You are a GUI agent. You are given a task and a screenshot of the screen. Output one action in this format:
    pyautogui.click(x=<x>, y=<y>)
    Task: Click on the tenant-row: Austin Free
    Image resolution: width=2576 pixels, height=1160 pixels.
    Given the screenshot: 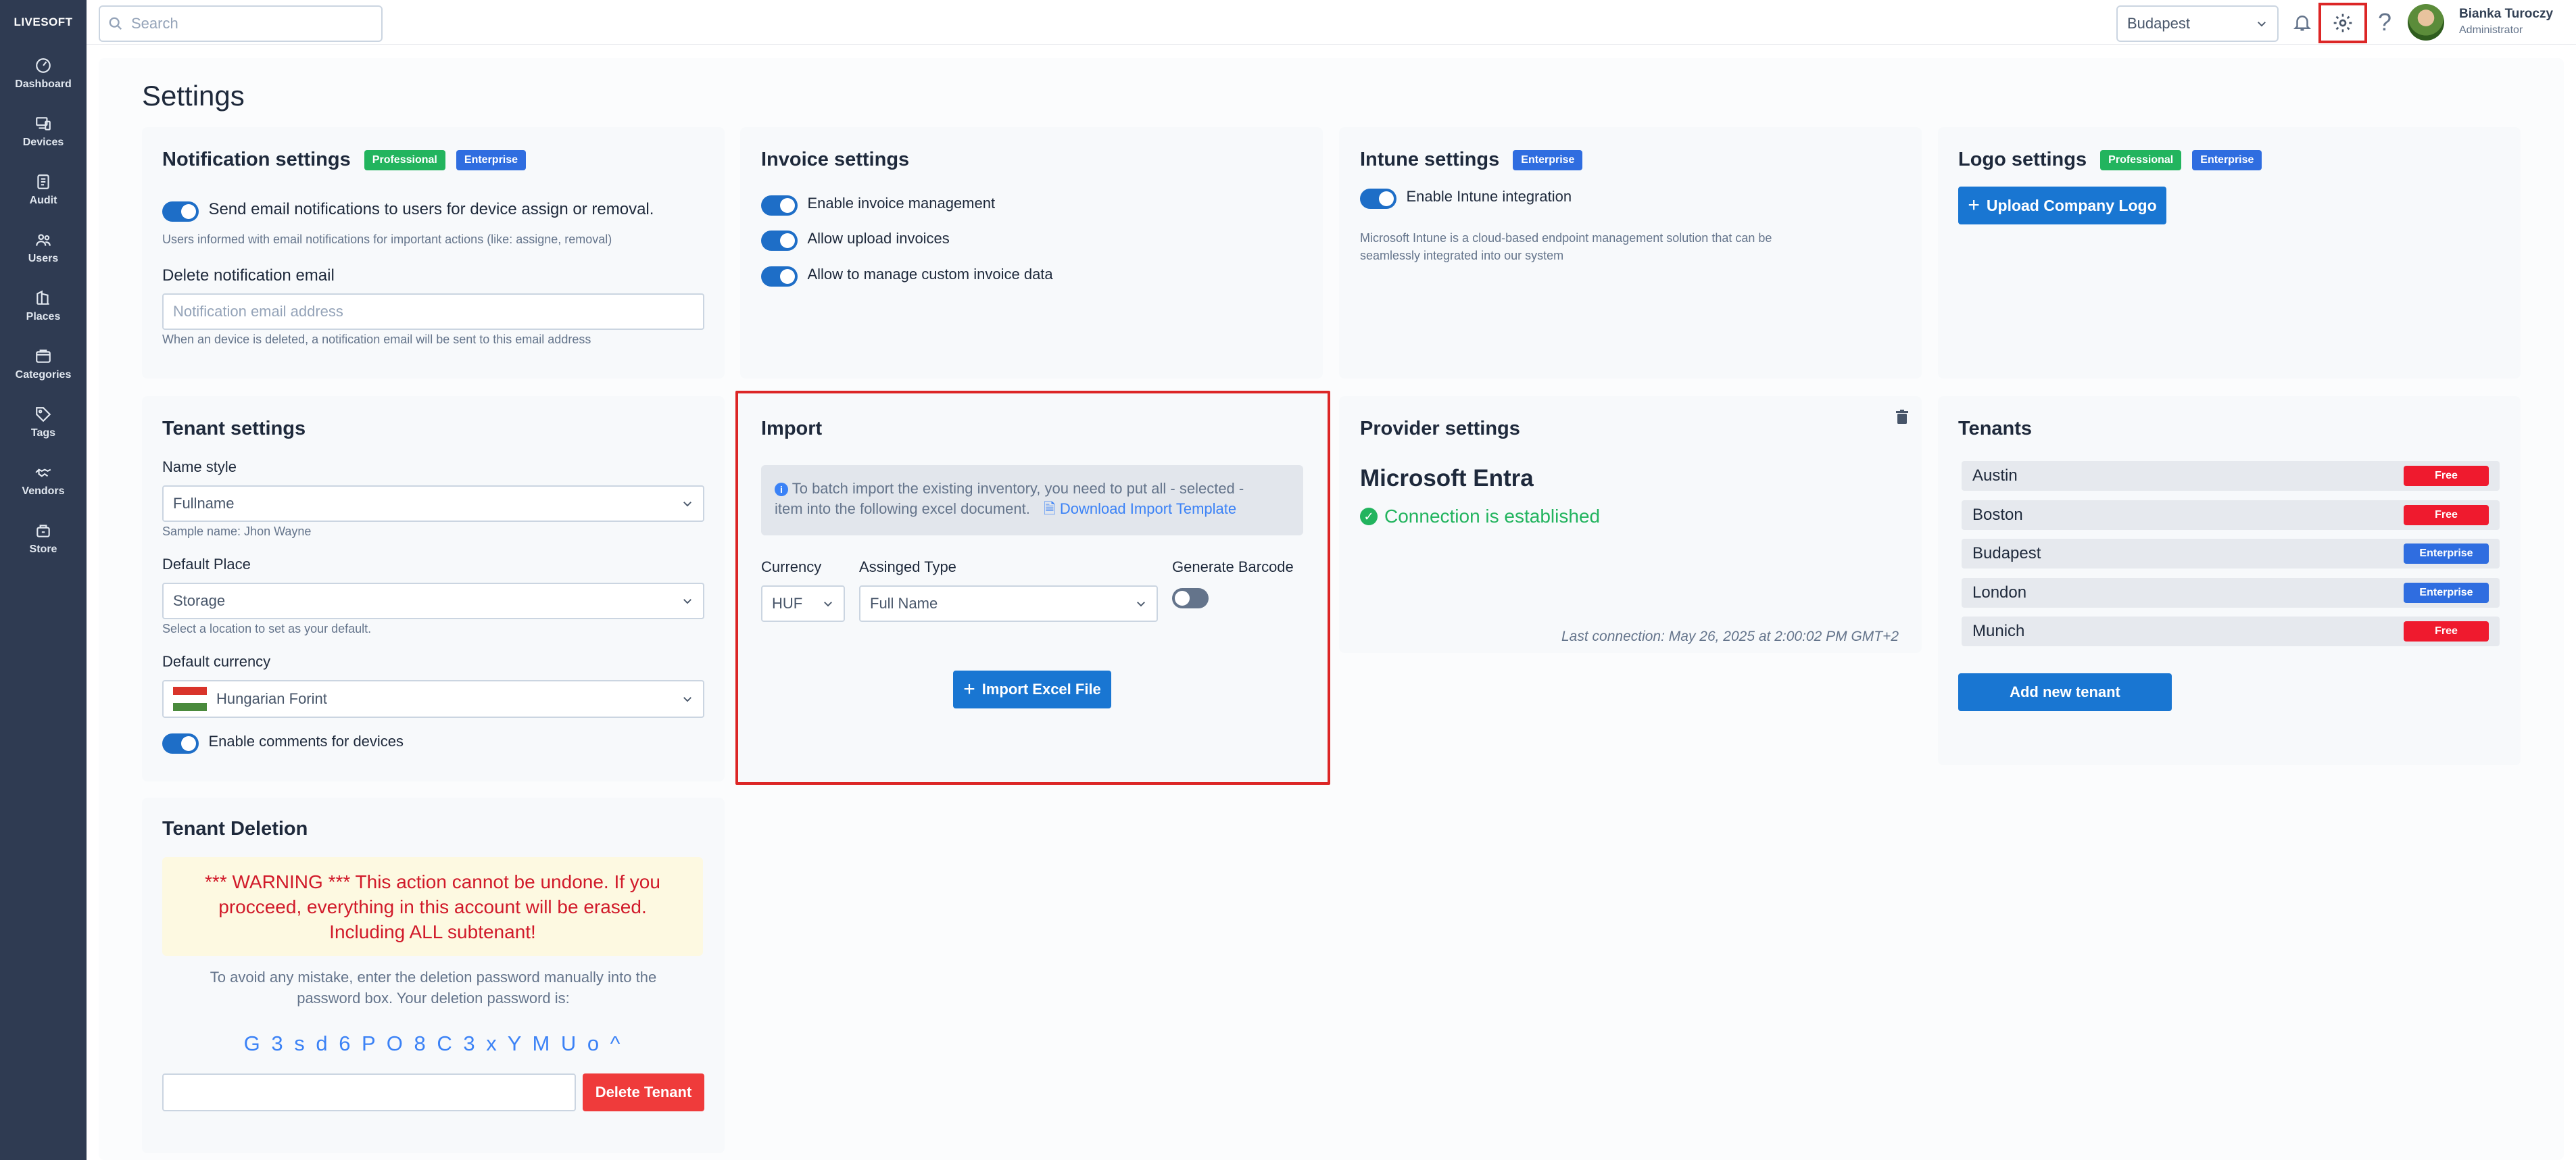 What is the action you would take?
    pyautogui.click(x=2231, y=476)
    